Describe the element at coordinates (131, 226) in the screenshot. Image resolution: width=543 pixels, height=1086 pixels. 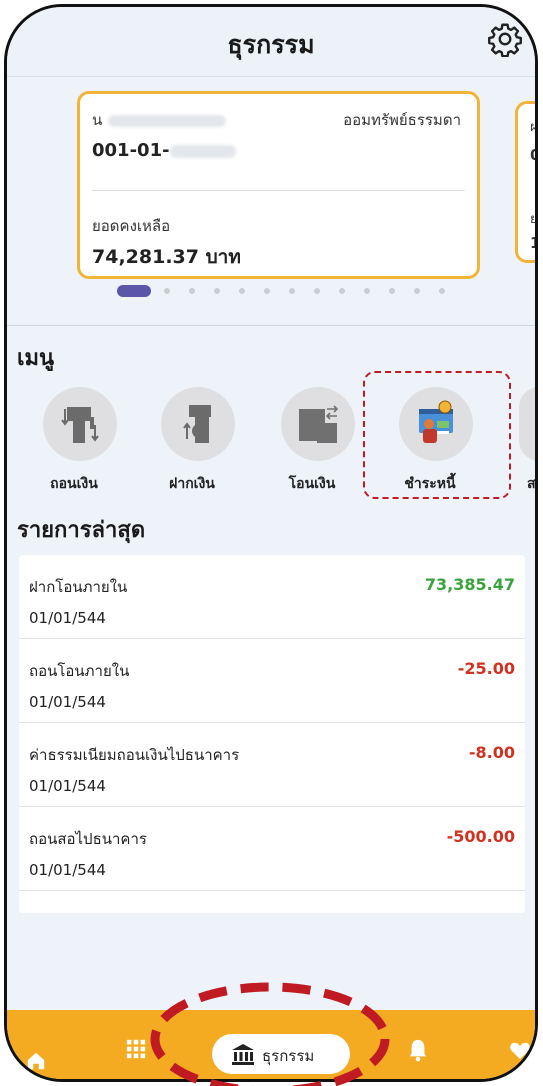
I see `balance-label: ยอดคงเหลือ` at that location.